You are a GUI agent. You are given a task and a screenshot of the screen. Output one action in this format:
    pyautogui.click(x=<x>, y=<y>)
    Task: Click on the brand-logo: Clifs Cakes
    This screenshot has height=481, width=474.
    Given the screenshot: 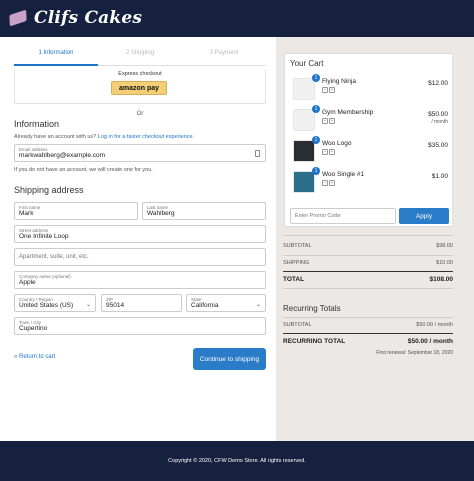 What is the action you would take?
    pyautogui.click(x=75, y=18)
    